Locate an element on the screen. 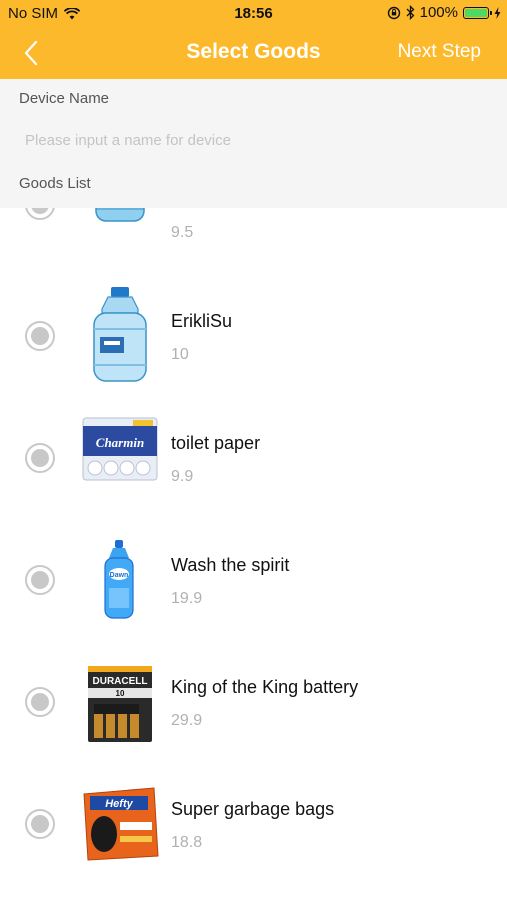 The width and height of the screenshot is (507, 900). goods-name: toilet paper is located at coordinates (216, 443).